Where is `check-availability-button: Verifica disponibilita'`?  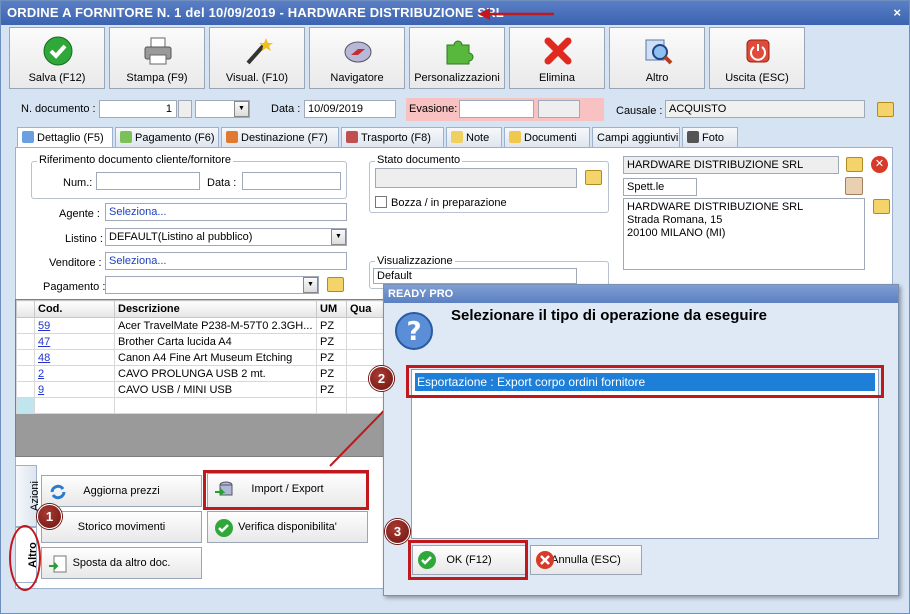
check-availability-button: Verifica disponibilita' is located at coordinates (287, 527).